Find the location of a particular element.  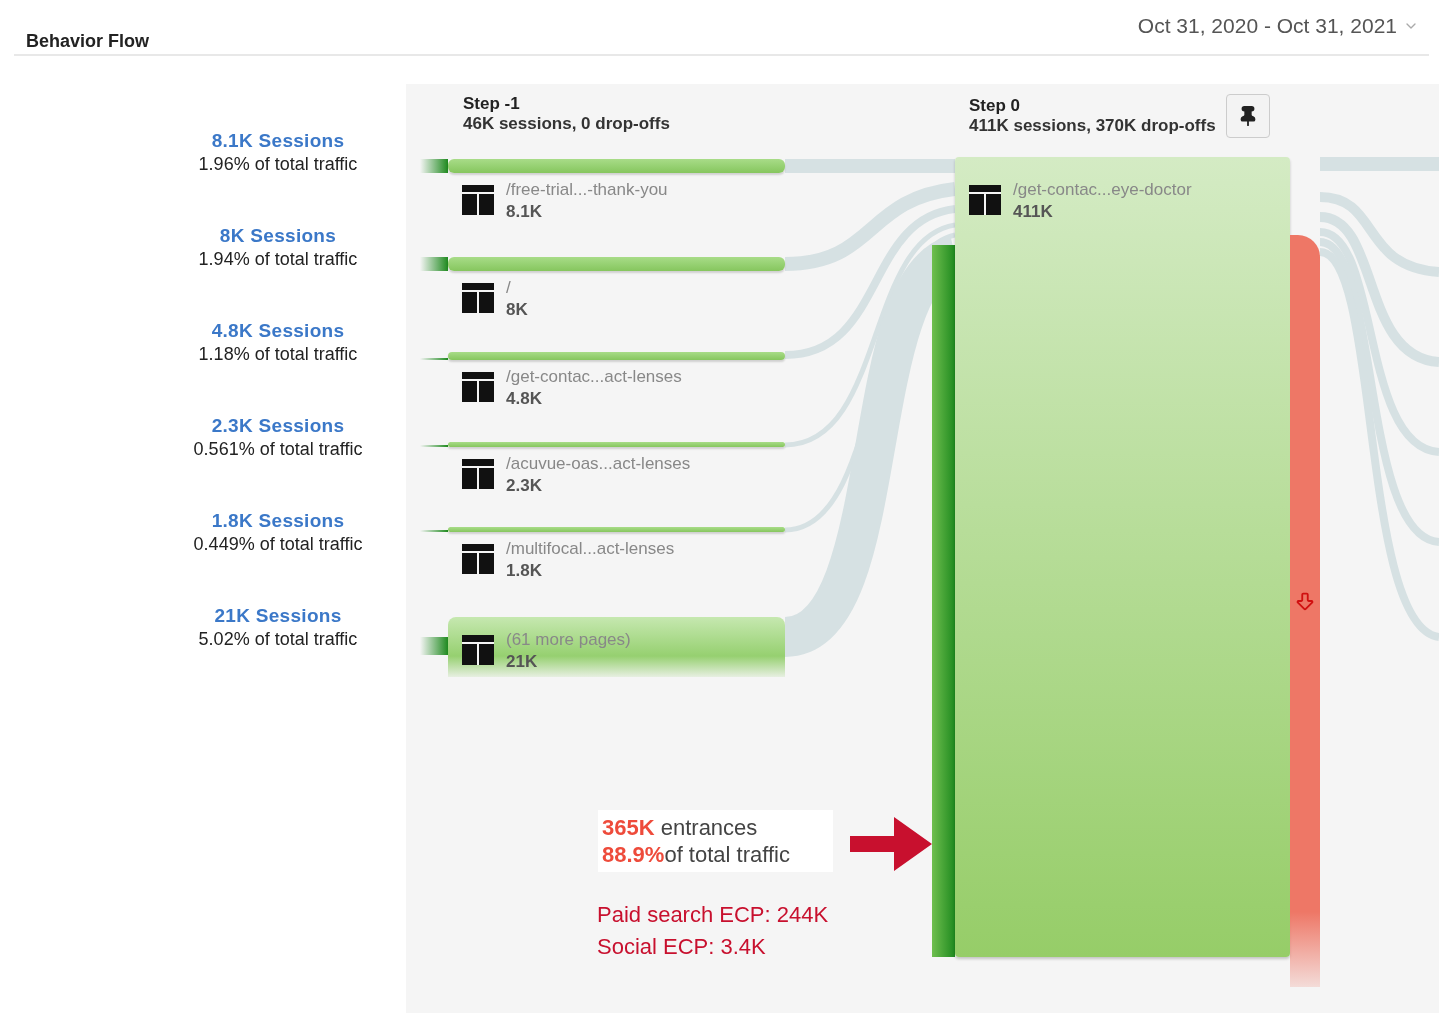

session-count: 21K is located at coordinates (522, 662).